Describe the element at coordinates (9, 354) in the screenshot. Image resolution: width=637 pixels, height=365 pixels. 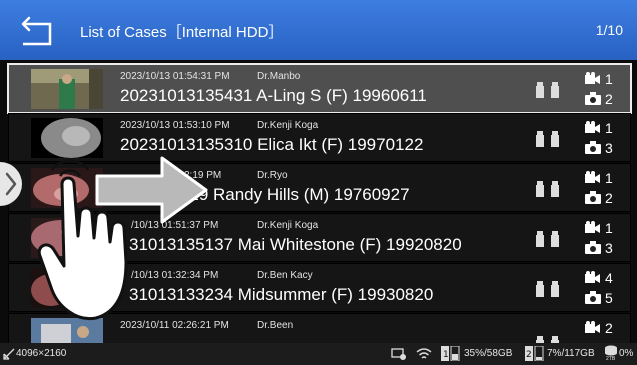
I see `resolution-icon` at that location.